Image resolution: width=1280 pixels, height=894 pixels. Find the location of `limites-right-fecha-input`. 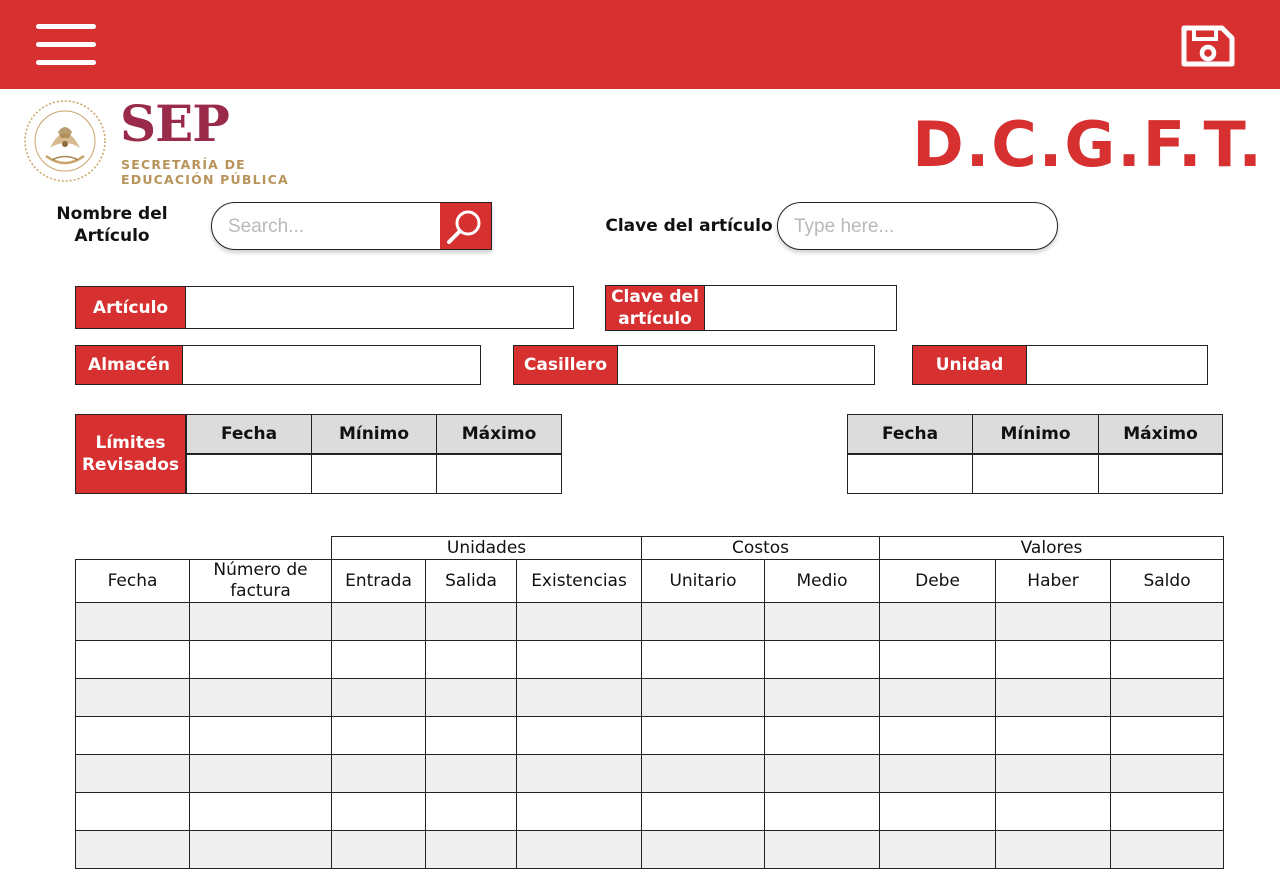

limites-right-fecha-input is located at coordinates (910, 474).